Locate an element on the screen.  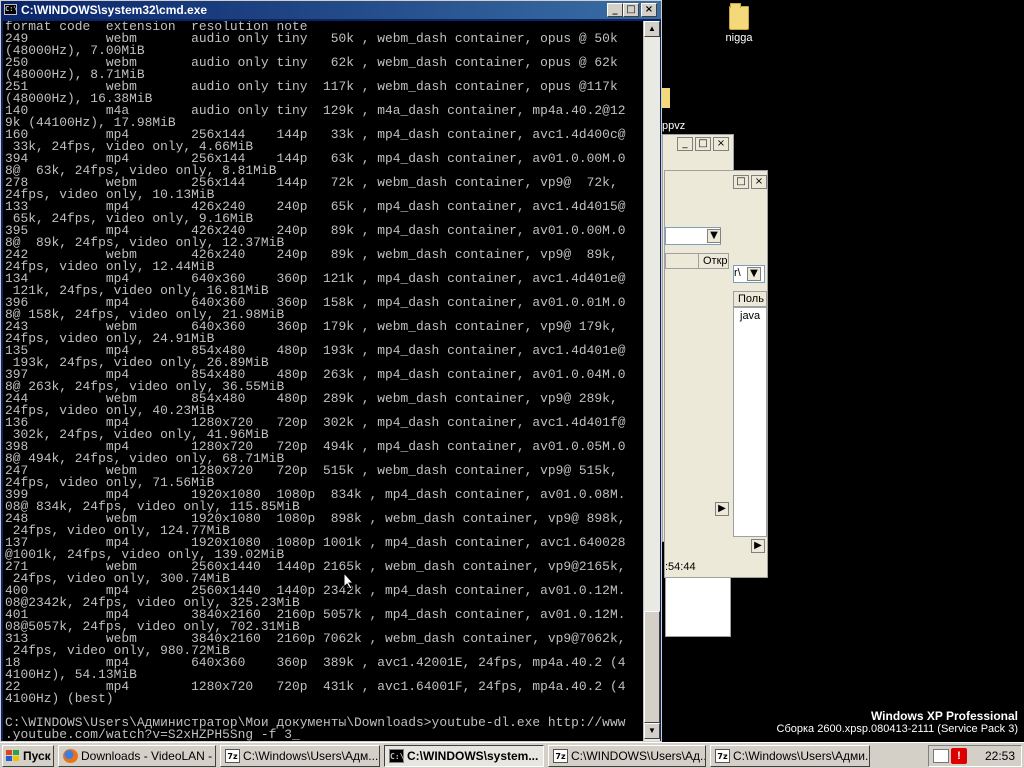
console-line: 4100Hz) (best) is located at coordinates (59, 698).